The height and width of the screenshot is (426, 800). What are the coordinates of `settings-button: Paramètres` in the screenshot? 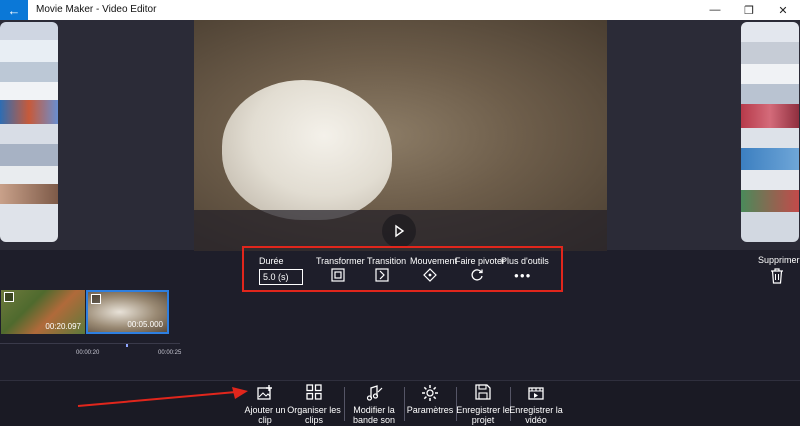 It's located at (430, 403).